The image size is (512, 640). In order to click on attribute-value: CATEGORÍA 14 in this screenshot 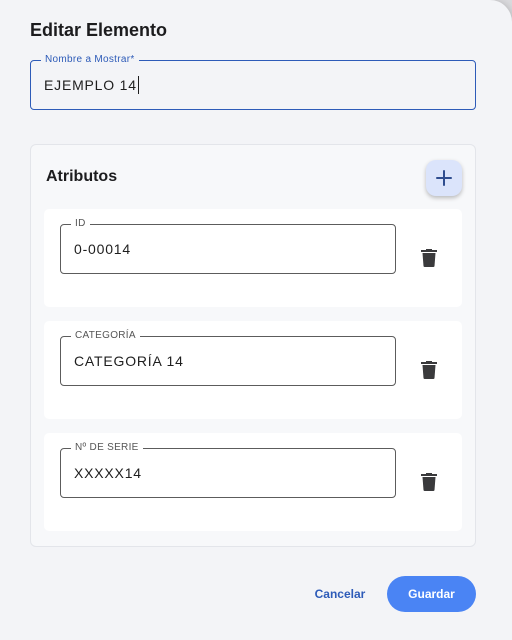, I will do `click(129, 361)`.